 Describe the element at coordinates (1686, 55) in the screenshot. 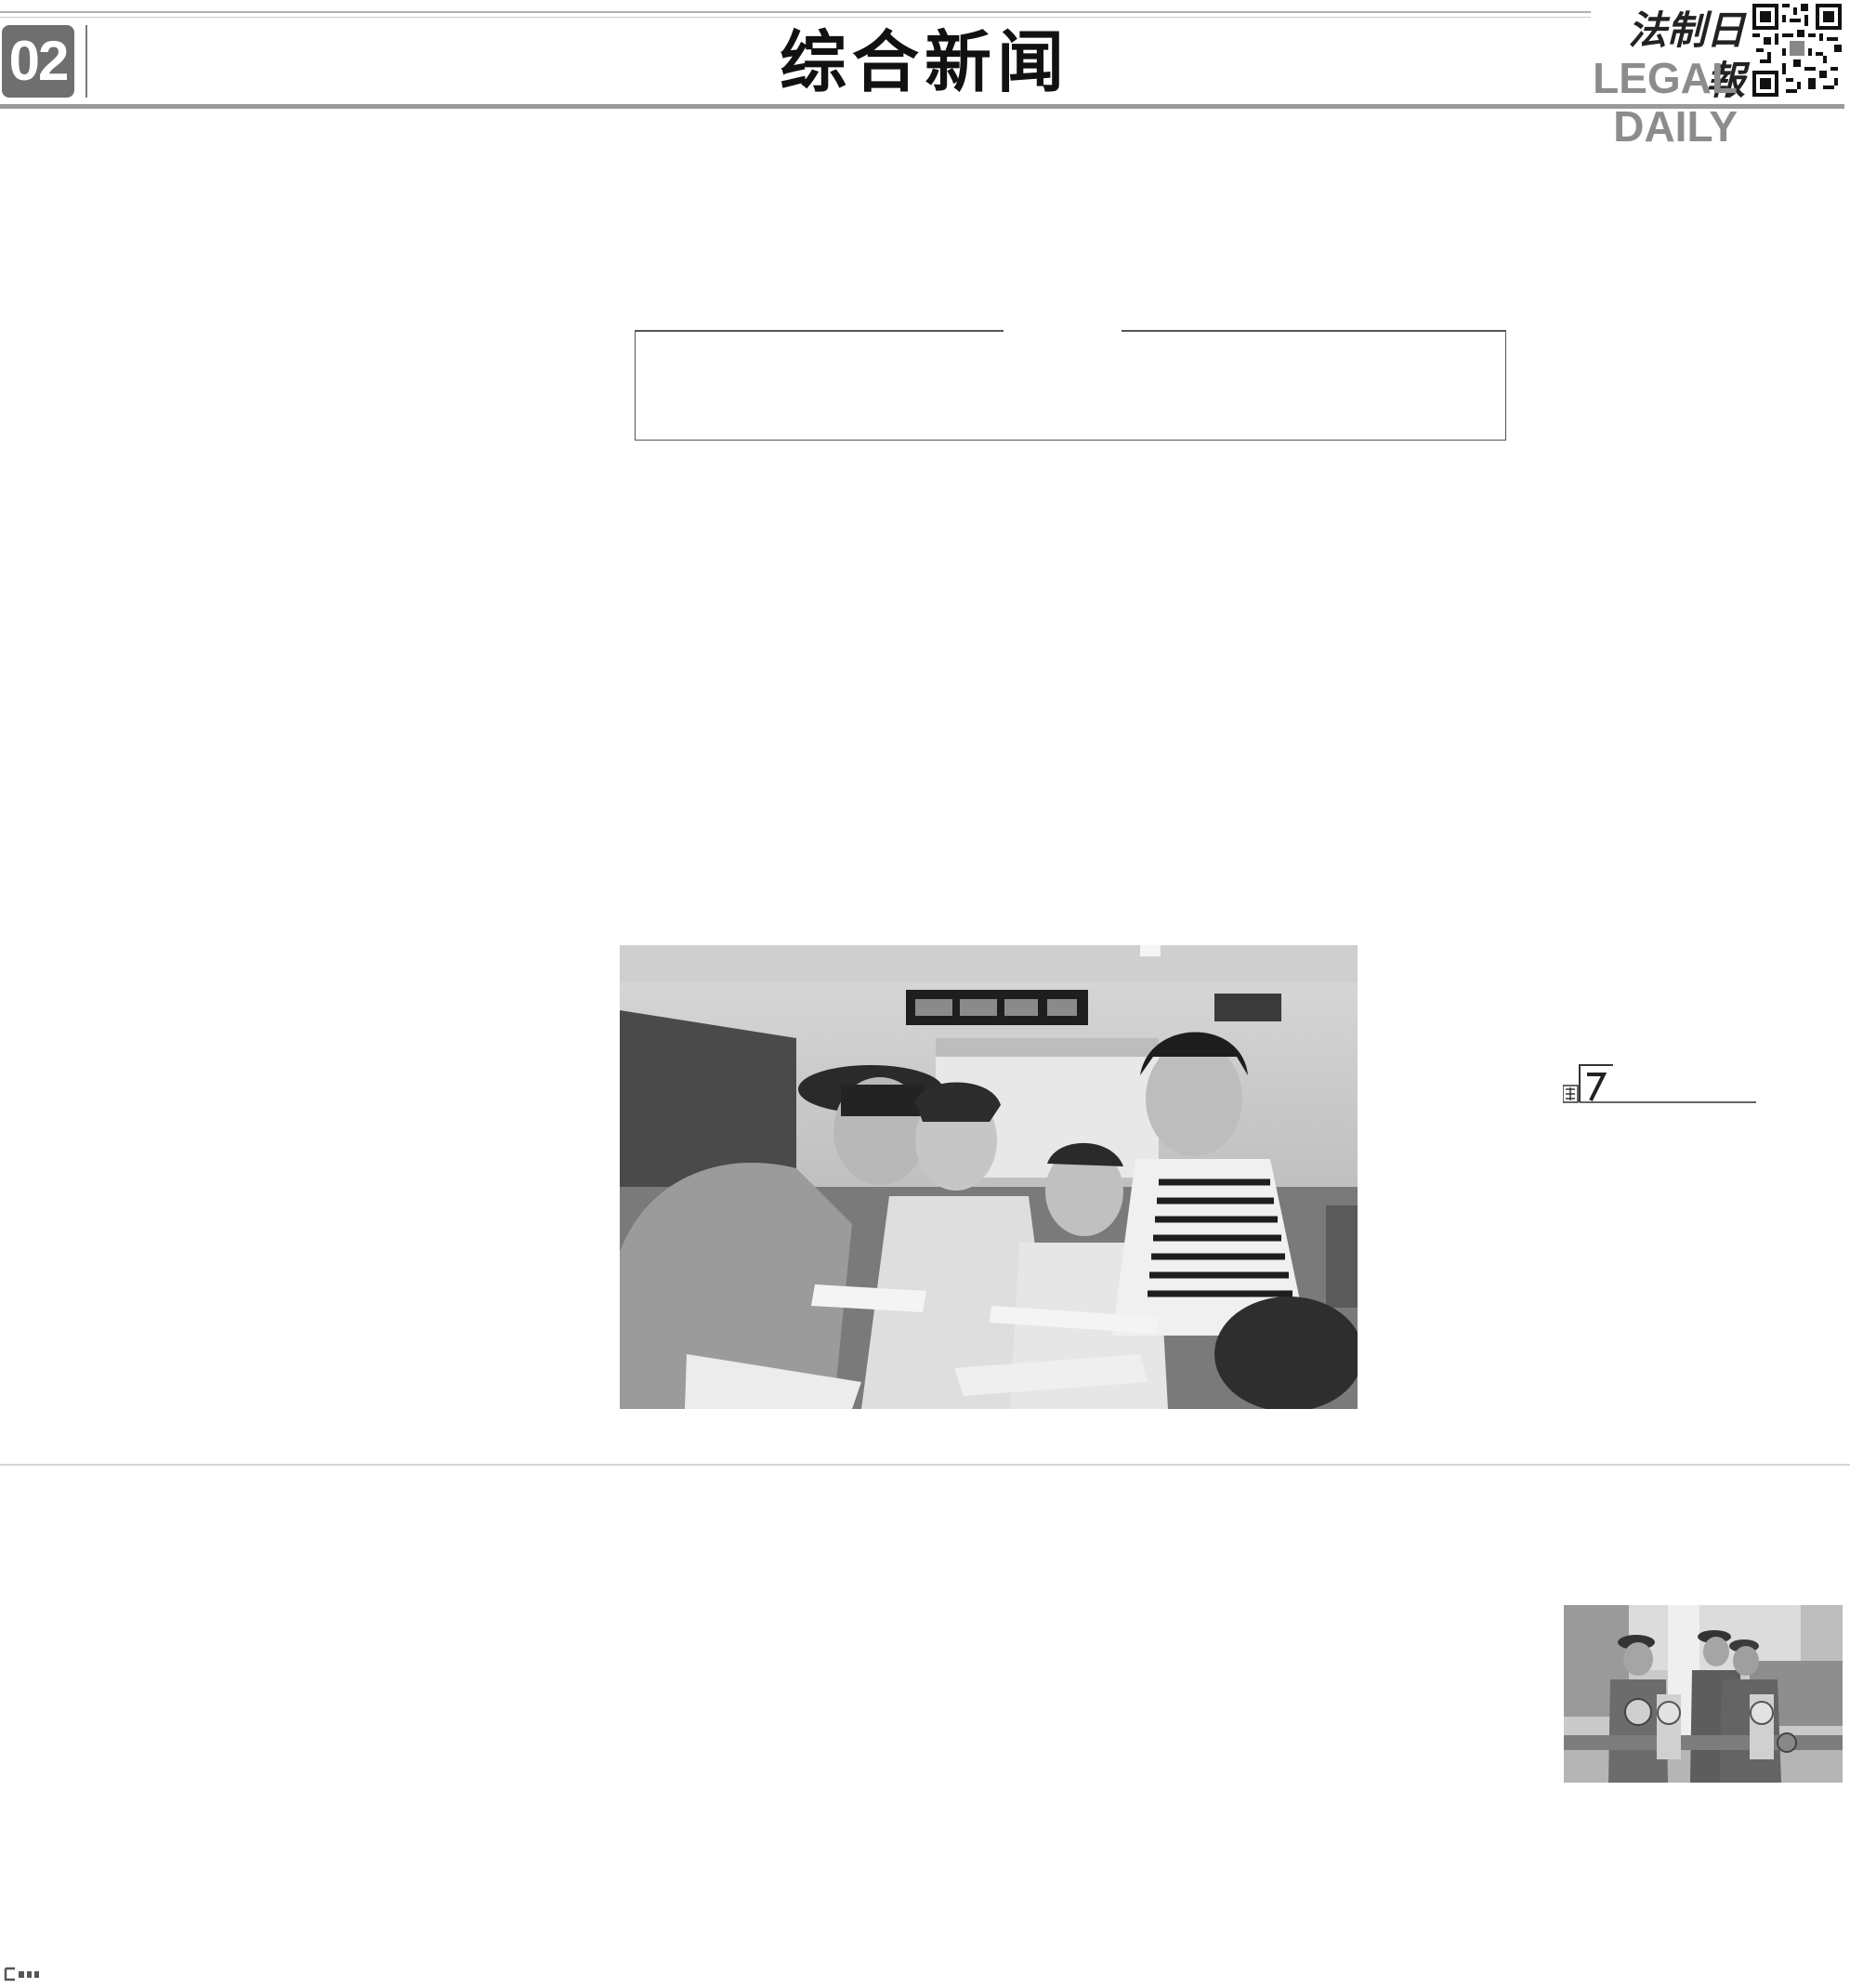

I see `paper-name-chinese: 法制日報` at that location.